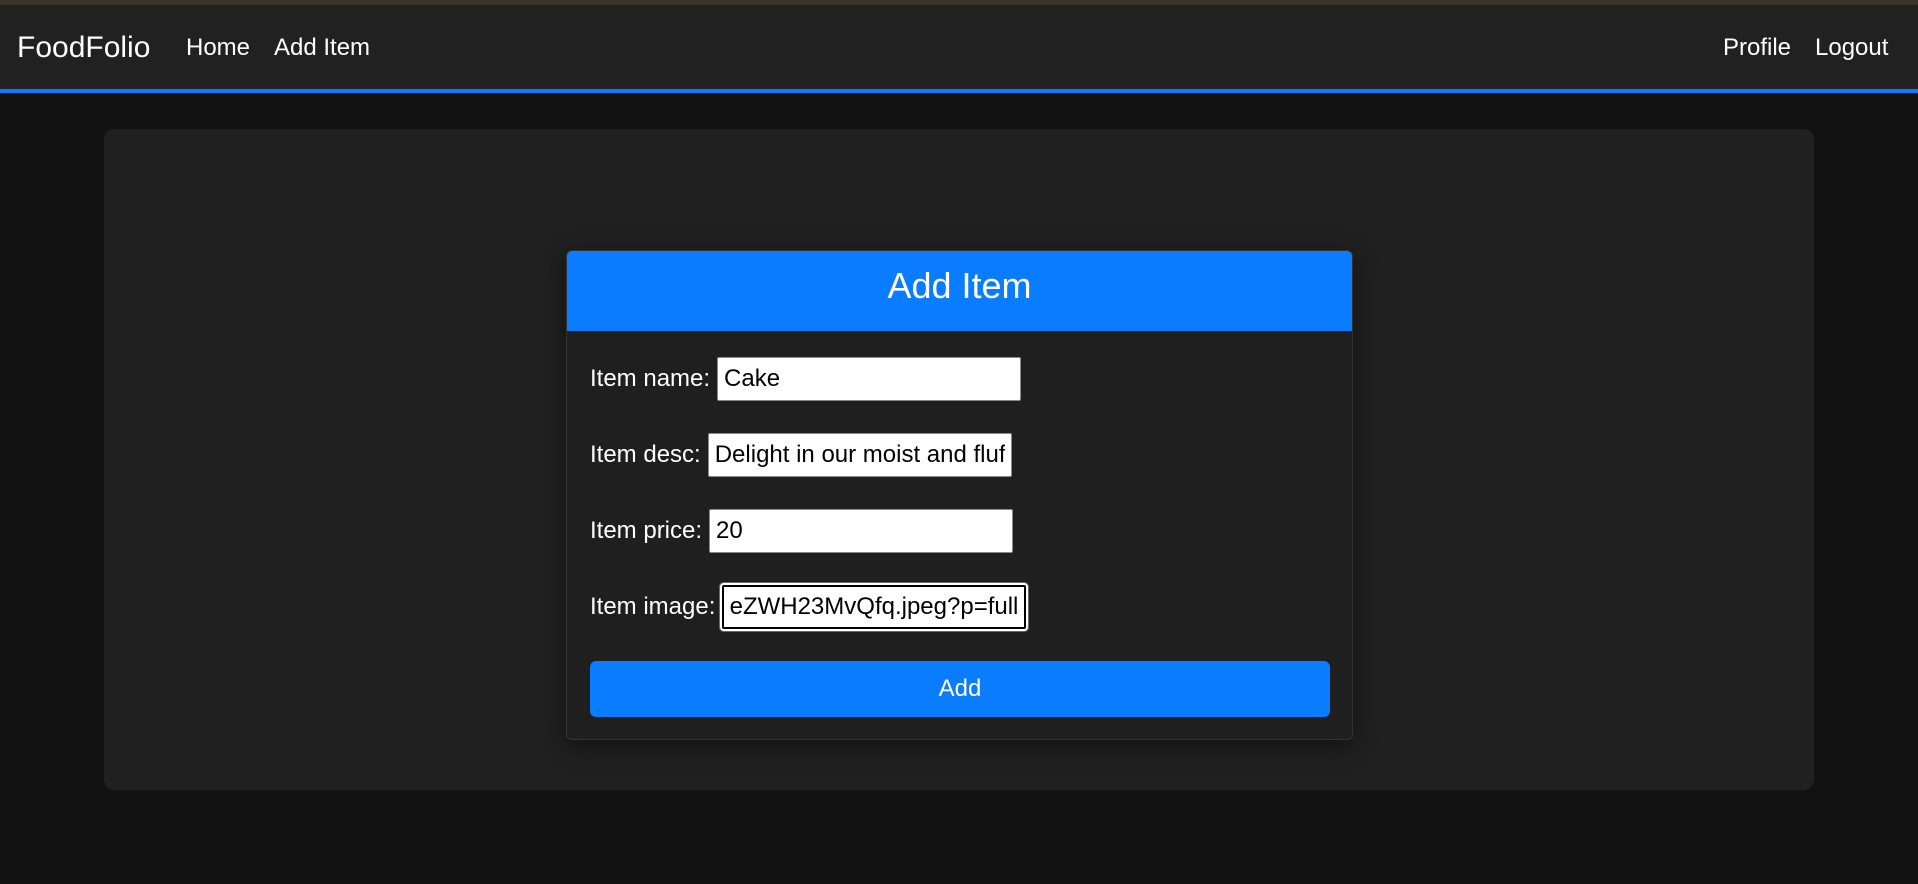 This screenshot has width=1918, height=884. Describe the element at coordinates (646, 530) in the screenshot. I see `item-price-label: Item price:` at that location.